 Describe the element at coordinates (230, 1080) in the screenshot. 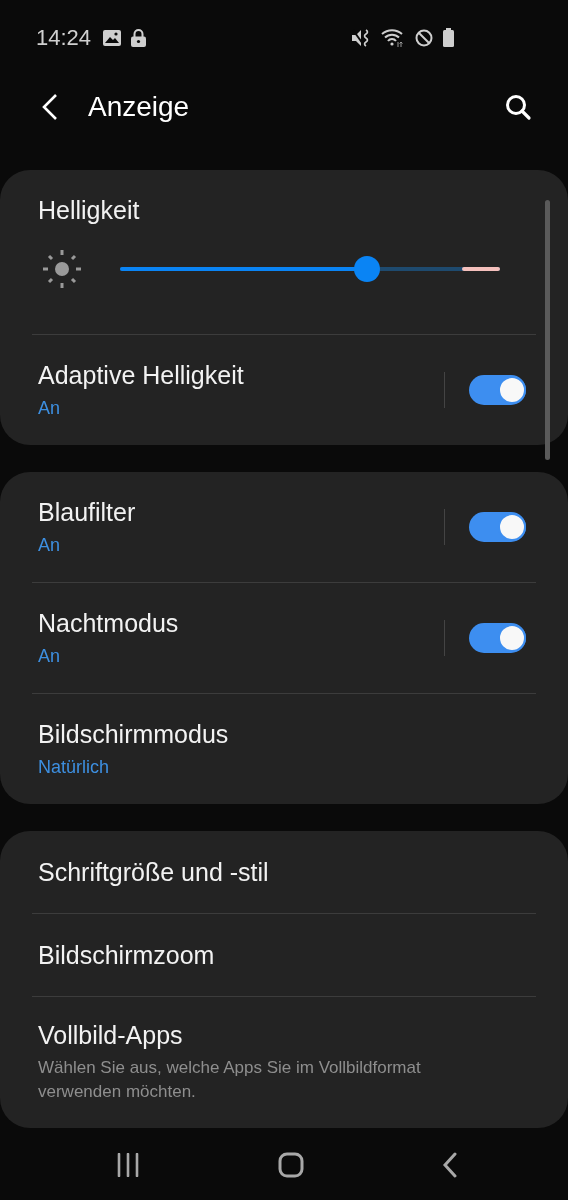

I see `setting-description: Wählen Sie aus, welche Apps Sie im Vollbildformat verwenden möchten.` at that location.